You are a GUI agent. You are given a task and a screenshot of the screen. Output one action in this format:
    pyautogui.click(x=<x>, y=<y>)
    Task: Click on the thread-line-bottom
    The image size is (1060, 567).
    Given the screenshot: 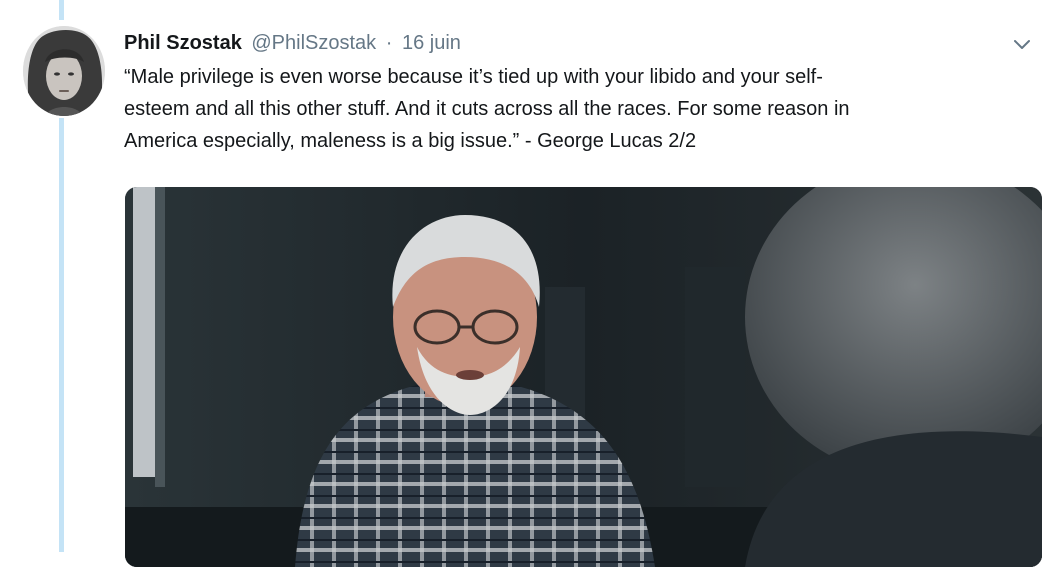 What is the action you would take?
    pyautogui.click(x=61, y=335)
    